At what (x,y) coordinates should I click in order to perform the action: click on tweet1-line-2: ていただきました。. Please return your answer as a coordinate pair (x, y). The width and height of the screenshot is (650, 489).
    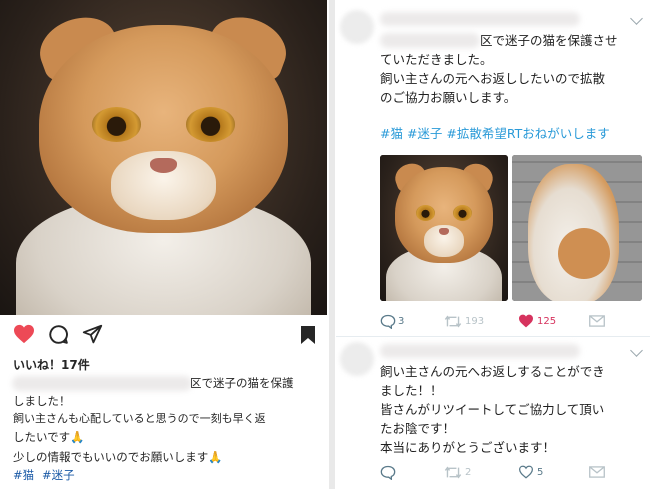
    Looking at the image, I should click on (436, 59).